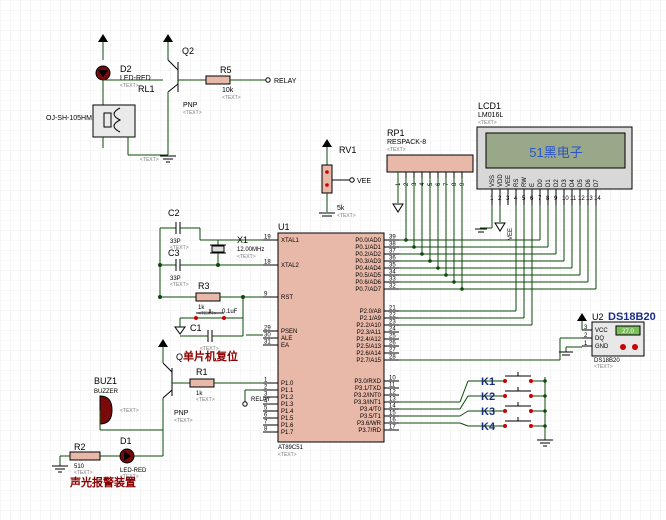 The width and height of the screenshot is (666, 520). Describe the element at coordinates (392, 393) in the screenshot. I see `u1-pin-number: 12` at that location.